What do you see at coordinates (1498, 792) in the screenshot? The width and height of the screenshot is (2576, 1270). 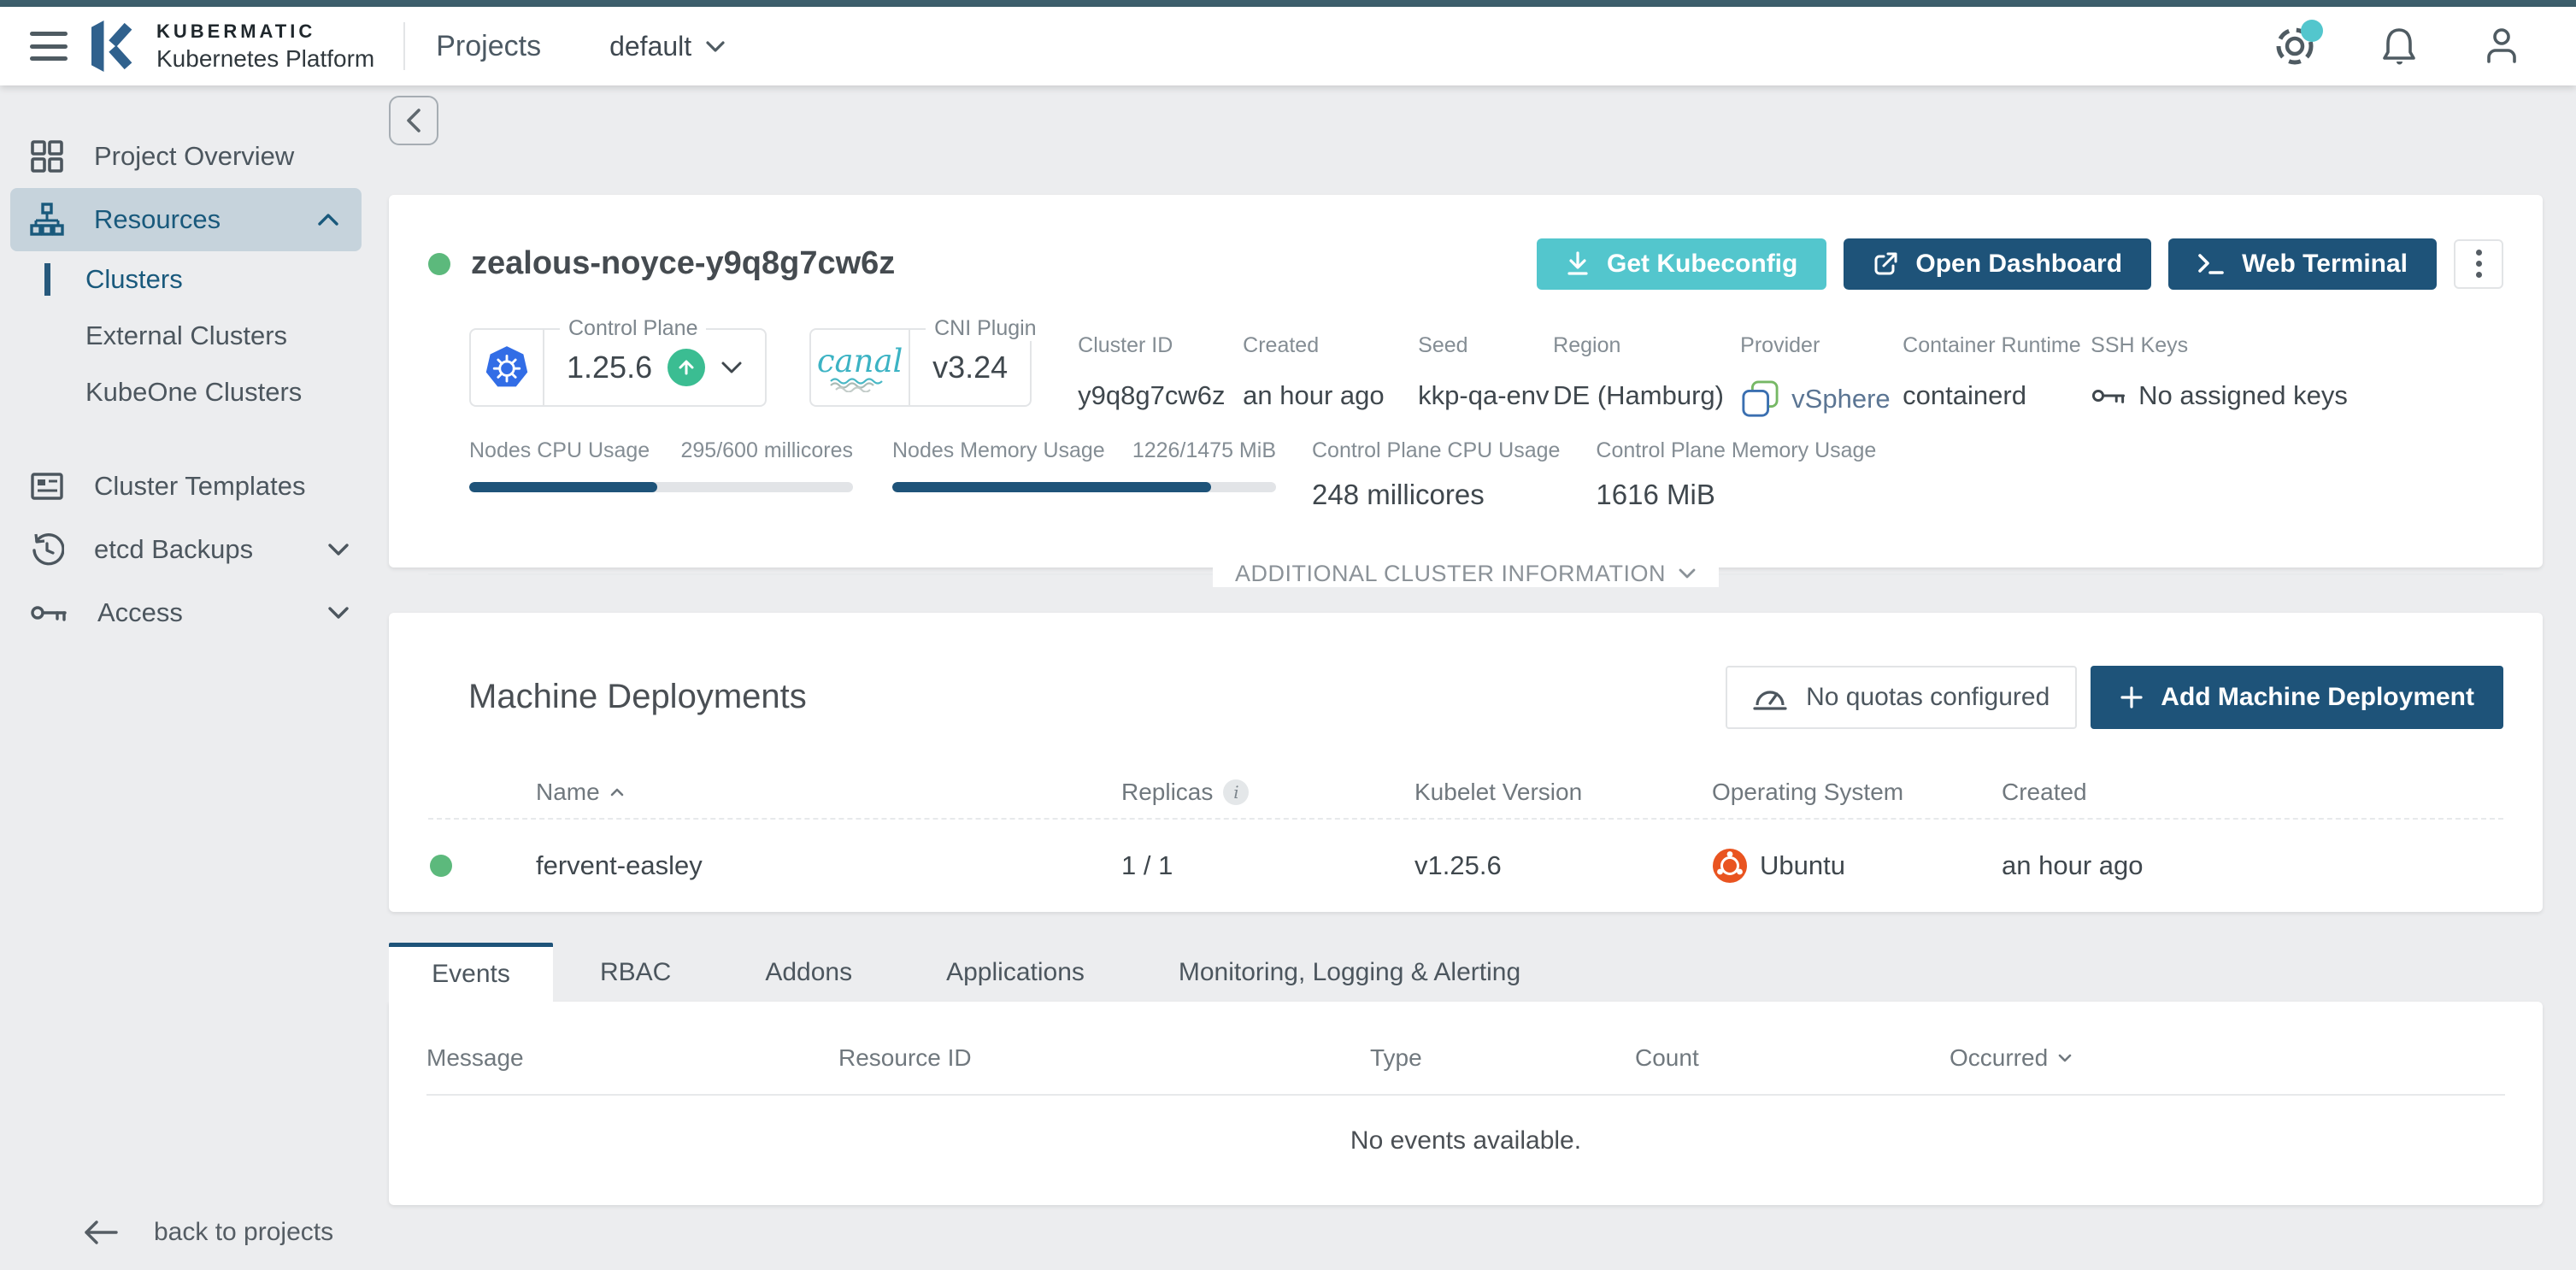 I see `column-header-kubelet-version: Kubelet Version` at bounding box center [1498, 792].